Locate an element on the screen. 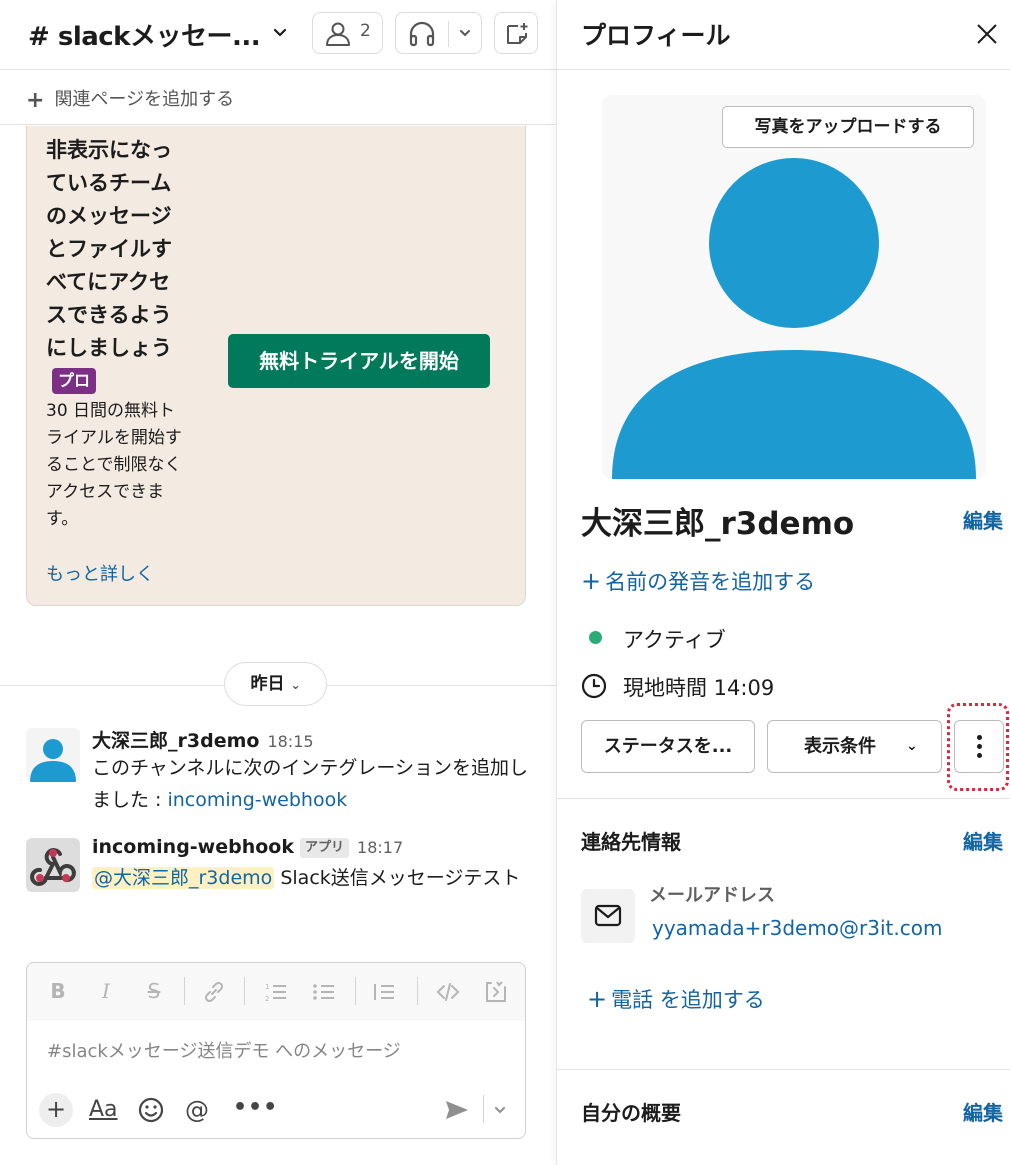 Image resolution: width=1010 pixels, height=1165 pixels. more-options-button is located at coordinates (979, 746).